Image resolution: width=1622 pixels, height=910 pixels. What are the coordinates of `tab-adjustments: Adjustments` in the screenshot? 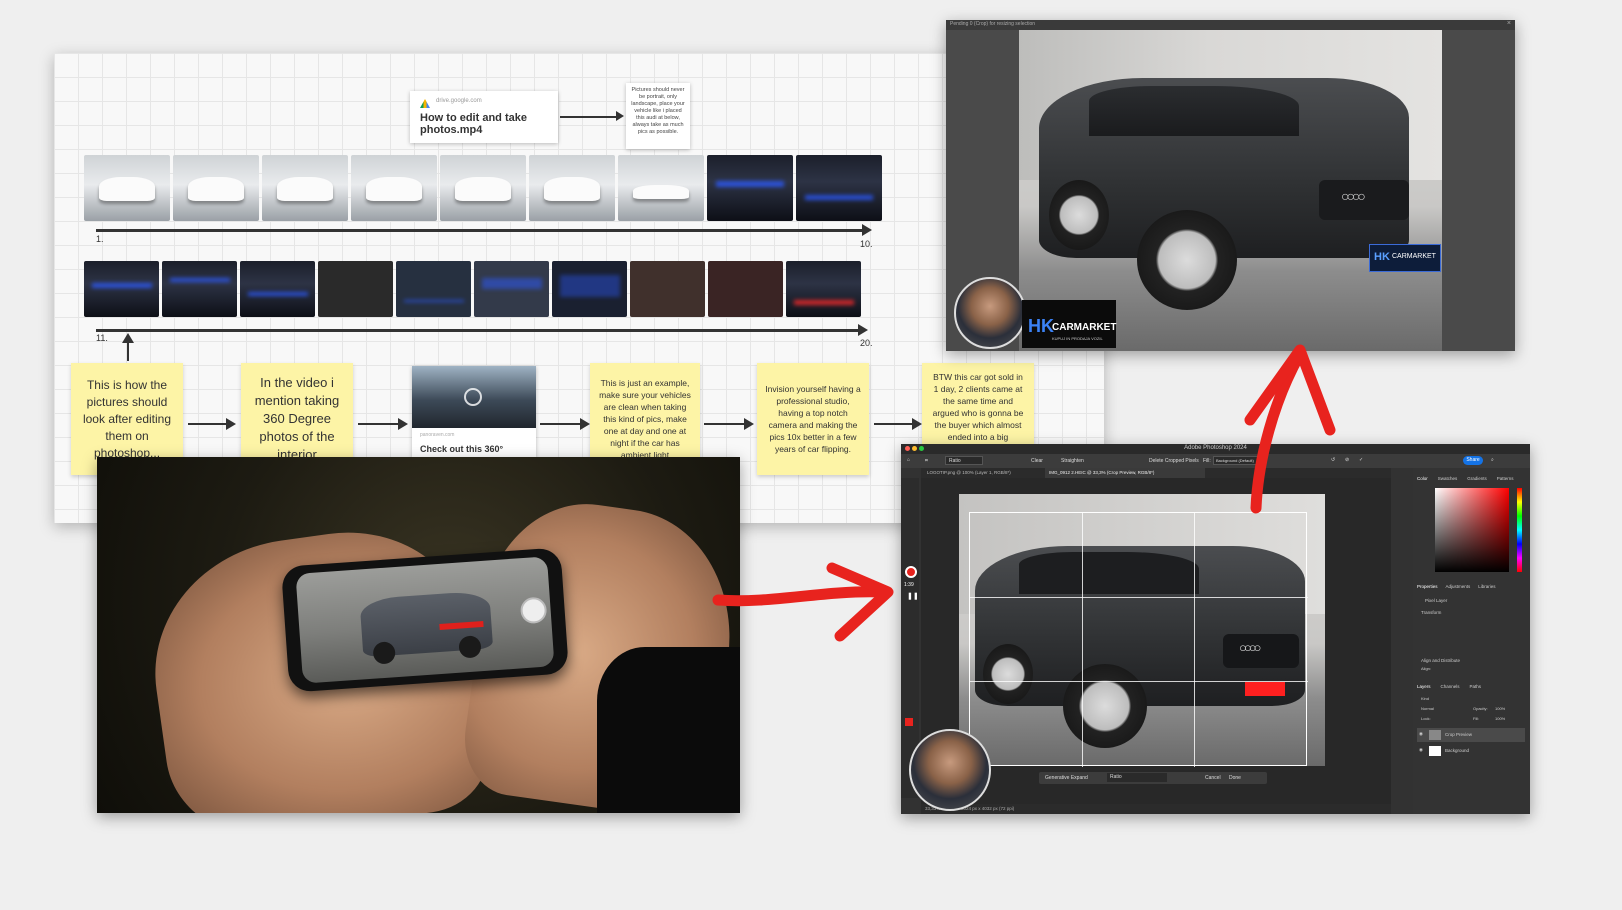 It's located at (1458, 586).